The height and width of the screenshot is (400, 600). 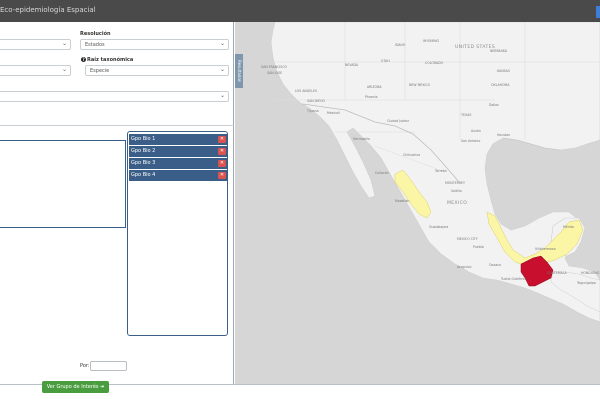 What do you see at coordinates (100, 71) in the screenshot?
I see `raiz-value: Especie` at bounding box center [100, 71].